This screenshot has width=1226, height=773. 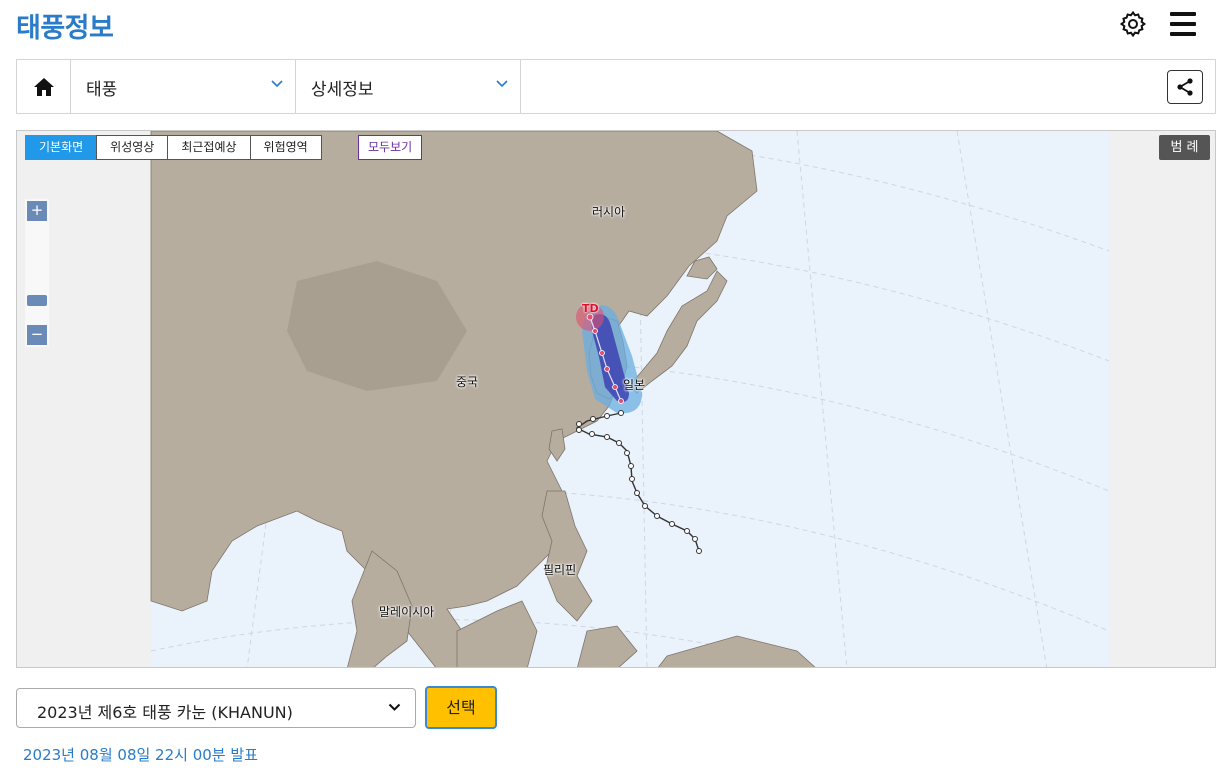 I want to click on zoom-slider: + −, so click(x=37, y=273).